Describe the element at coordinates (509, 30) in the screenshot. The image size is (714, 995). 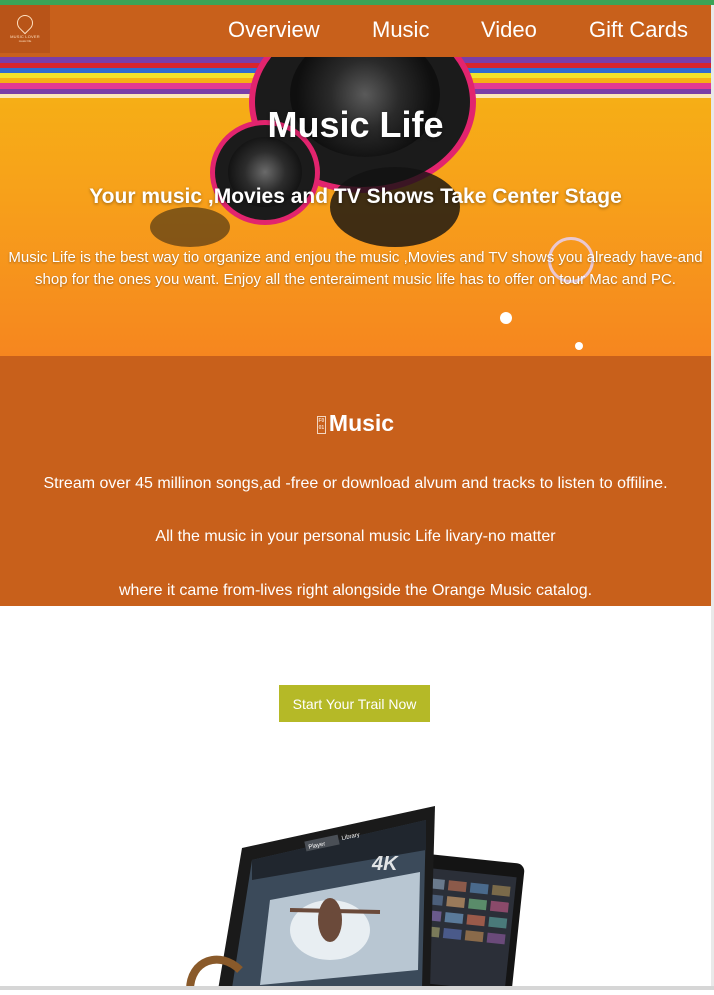
I see `nav-item-video: Video` at that location.